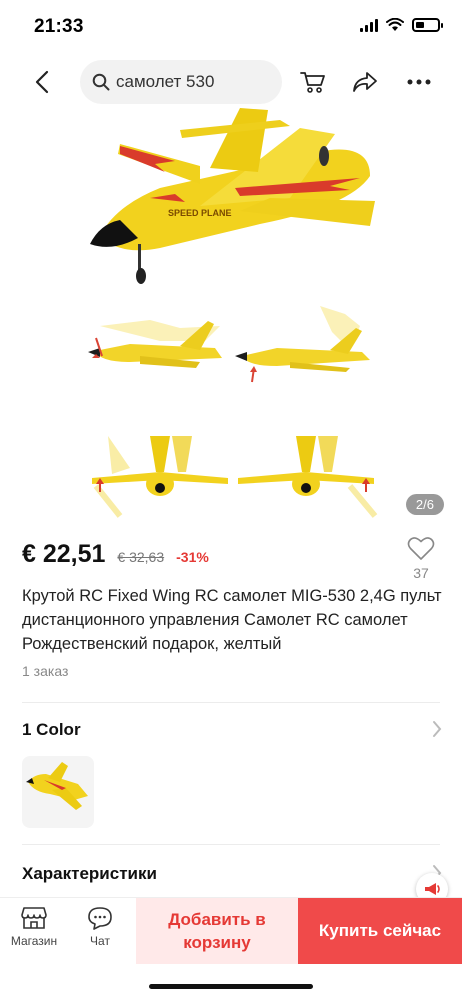 The width and height of the screenshot is (462, 1000). I want to click on color-swatch-yellow, so click(58, 792).